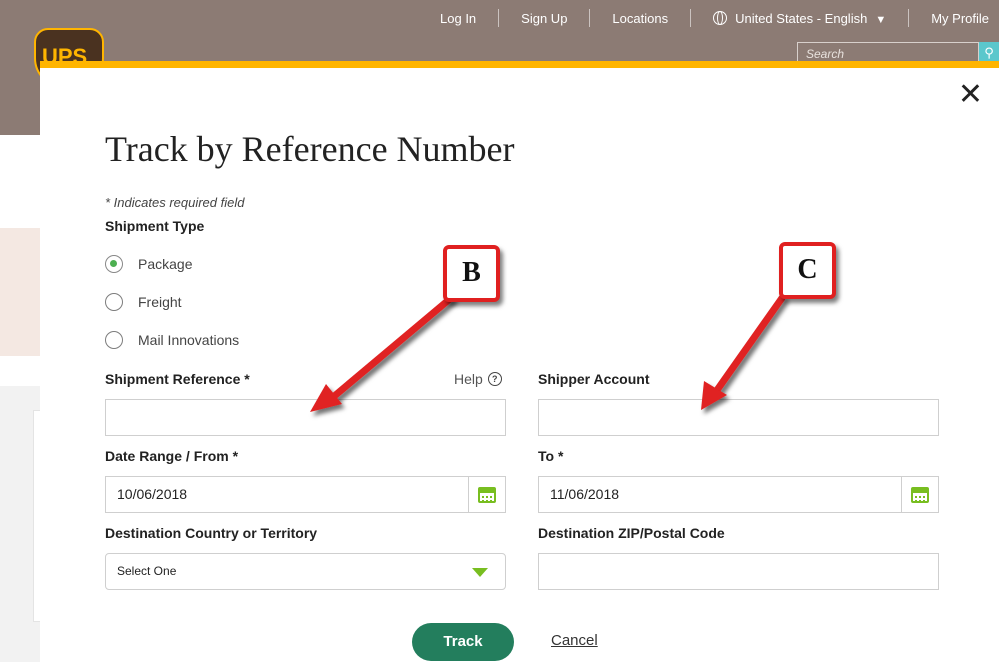  I want to click on radio-label: Package, so click(165, 264).